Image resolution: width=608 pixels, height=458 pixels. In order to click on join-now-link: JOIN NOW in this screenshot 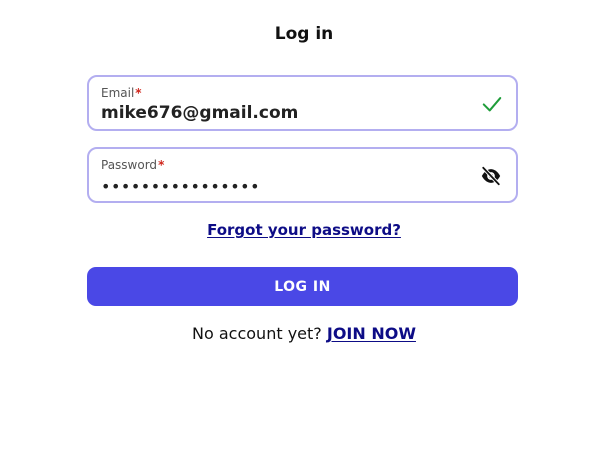, I will do `click(371, 333)`.